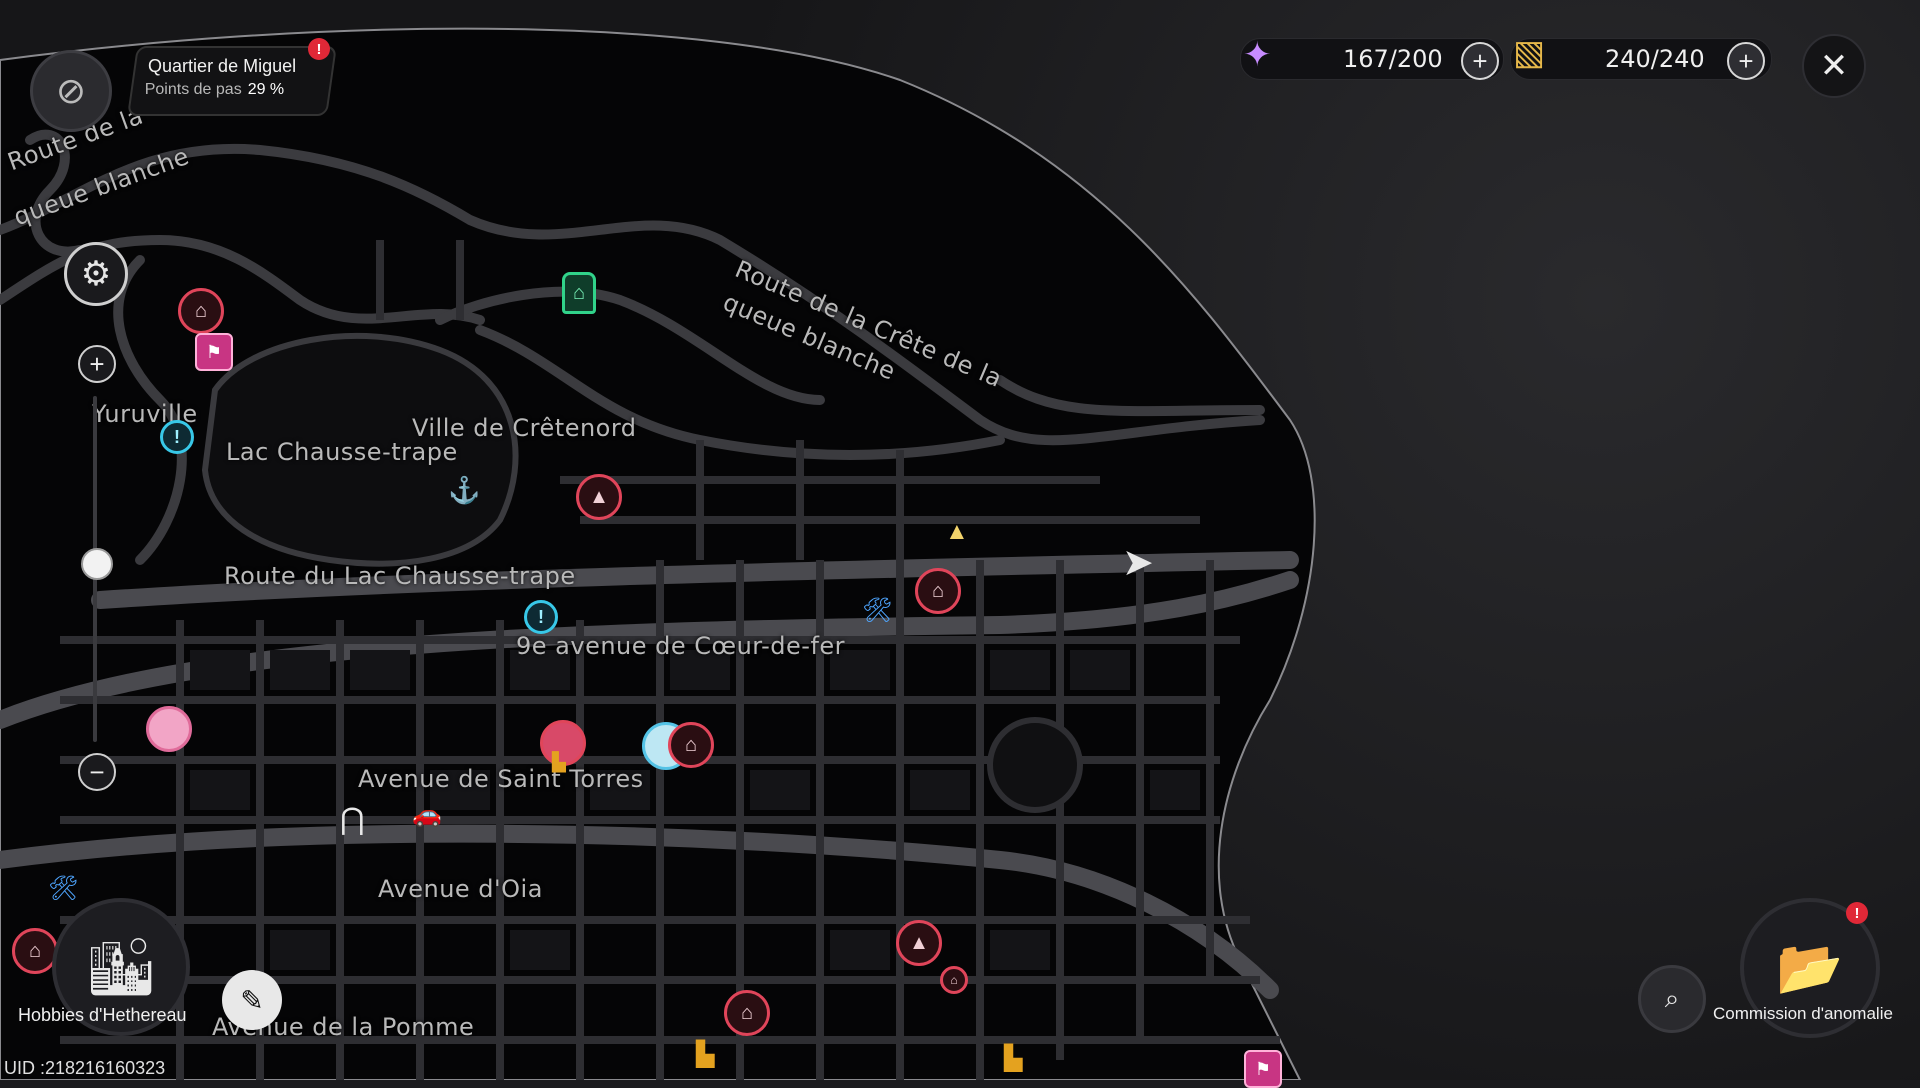  Describe the element at coordinates (1529, 53) in the screenshot. I see `card-pack-icon: ▧` at that location.